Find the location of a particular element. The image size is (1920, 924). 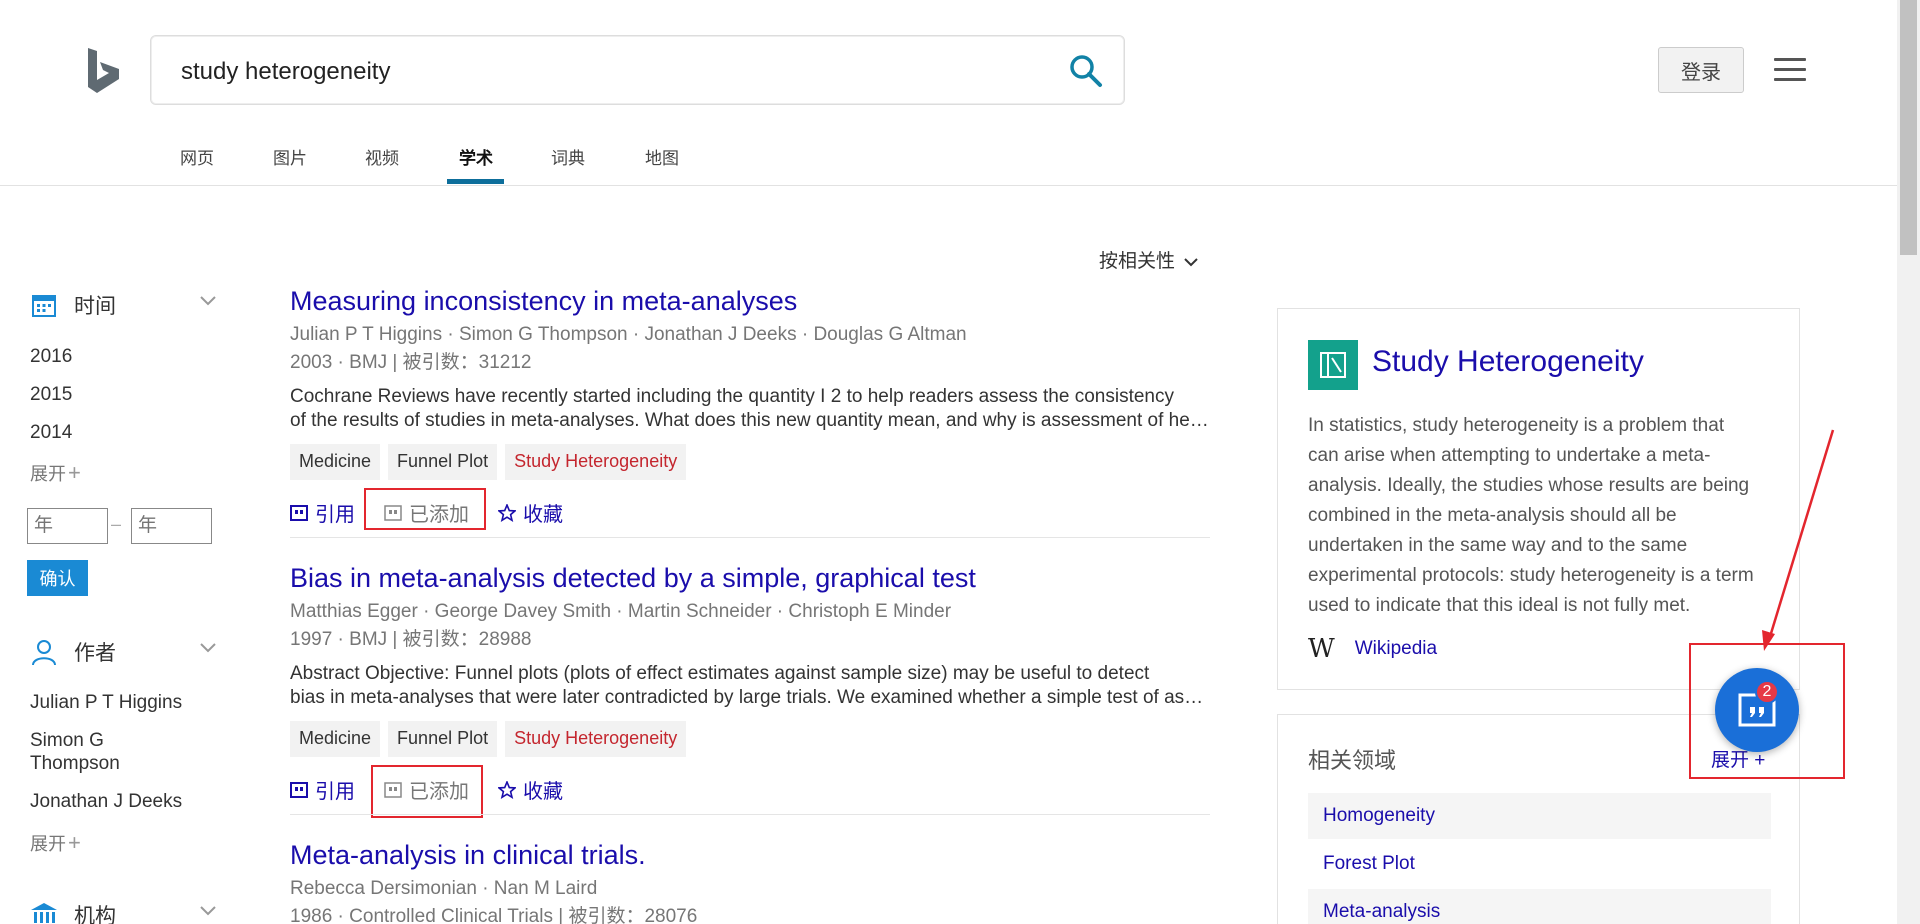

filter-author-item: Julian P T Higgins is located at coordinates (125, 702).